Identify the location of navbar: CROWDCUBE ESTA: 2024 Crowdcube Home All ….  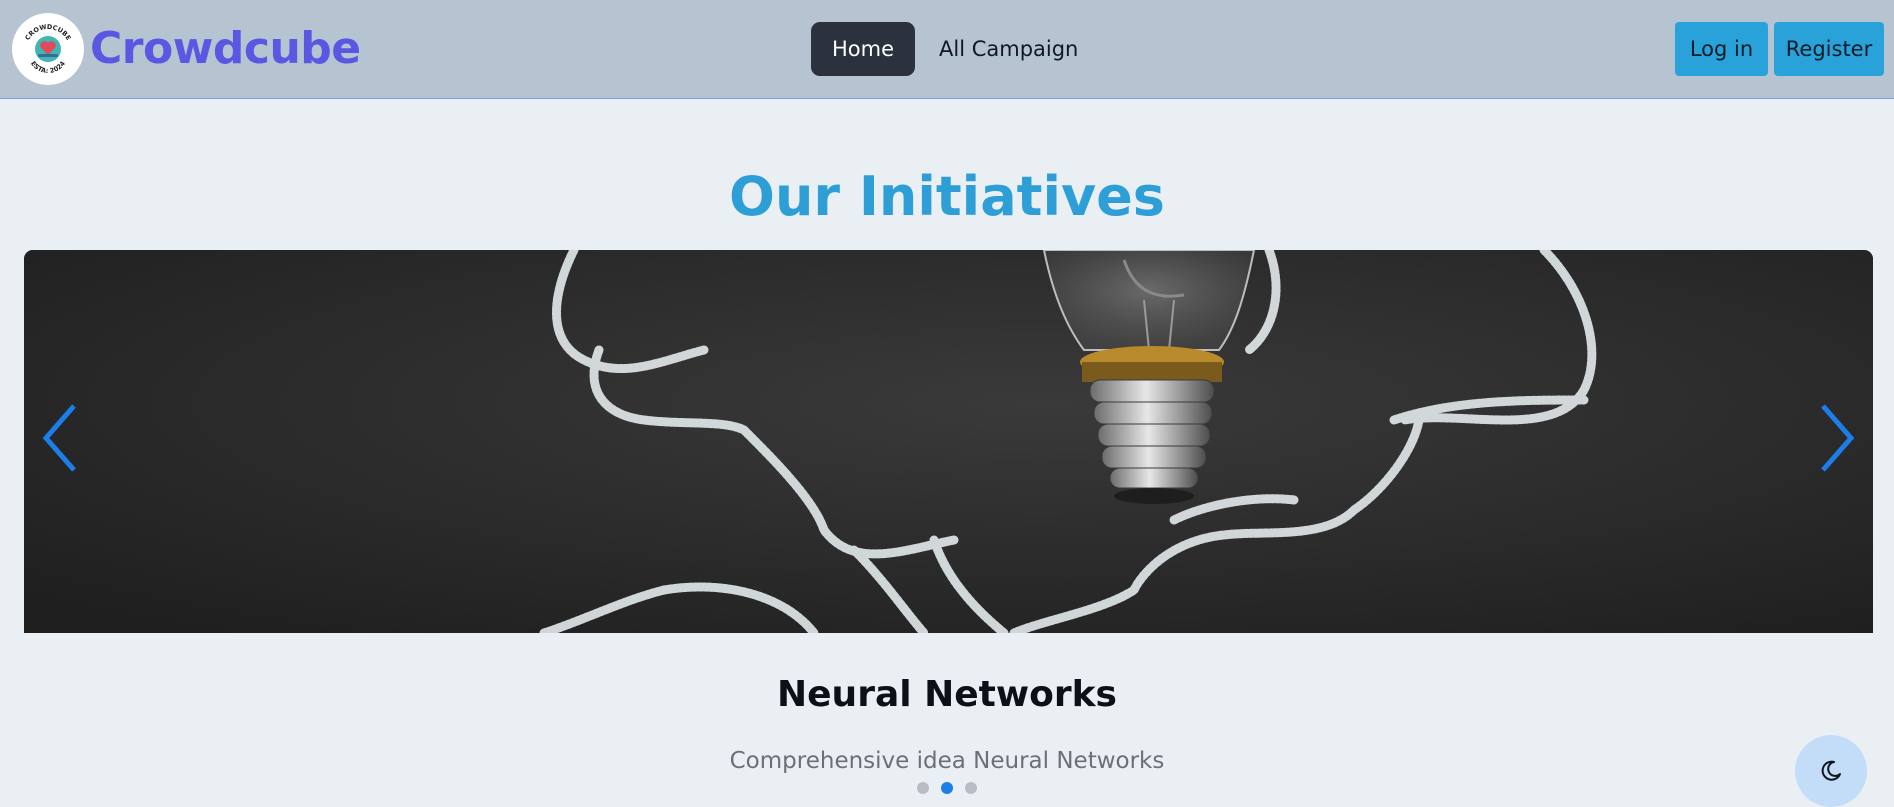
(947, 49).